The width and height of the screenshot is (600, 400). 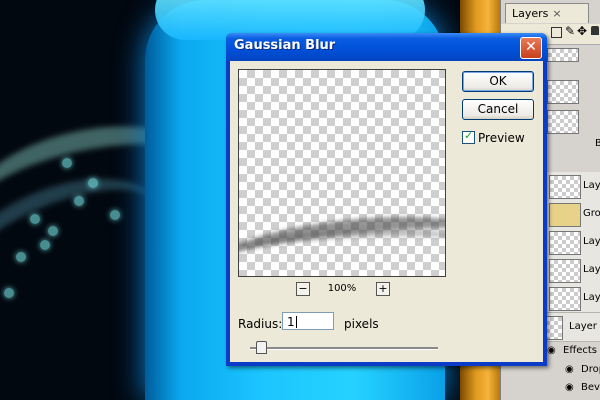 I want to click on layers-tab: Layers ×, so click(x=547, y=13).